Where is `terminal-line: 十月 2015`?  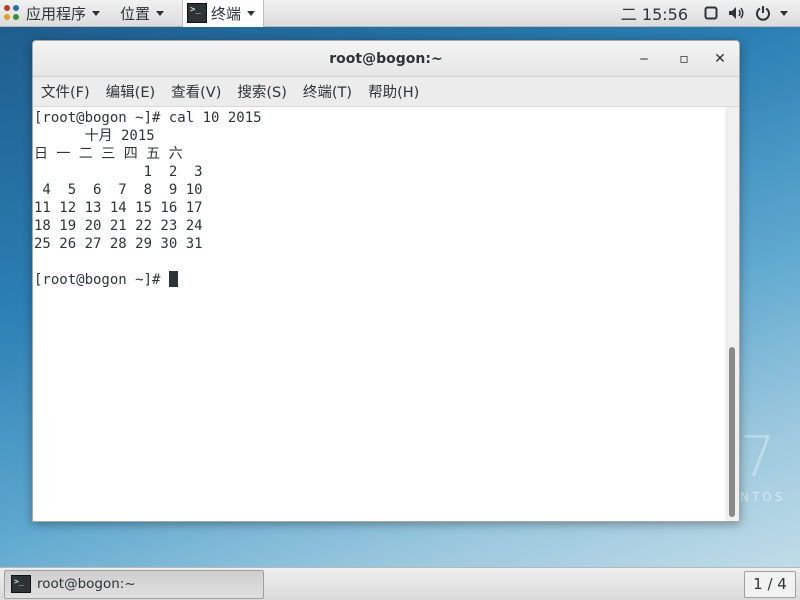 terminal-line: 十月 2015 is located at coordinates (94, 136).